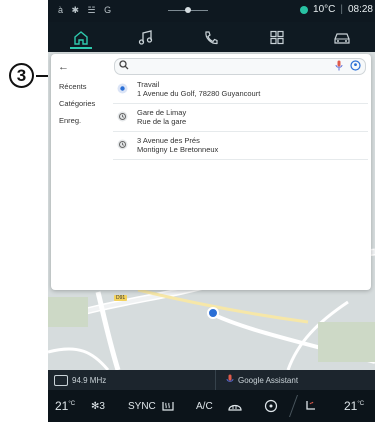 Image resolution: width=375 pixels, height=422 pixels. I want to click on sidebar-item-saved: Enreg., so click(84, 120).